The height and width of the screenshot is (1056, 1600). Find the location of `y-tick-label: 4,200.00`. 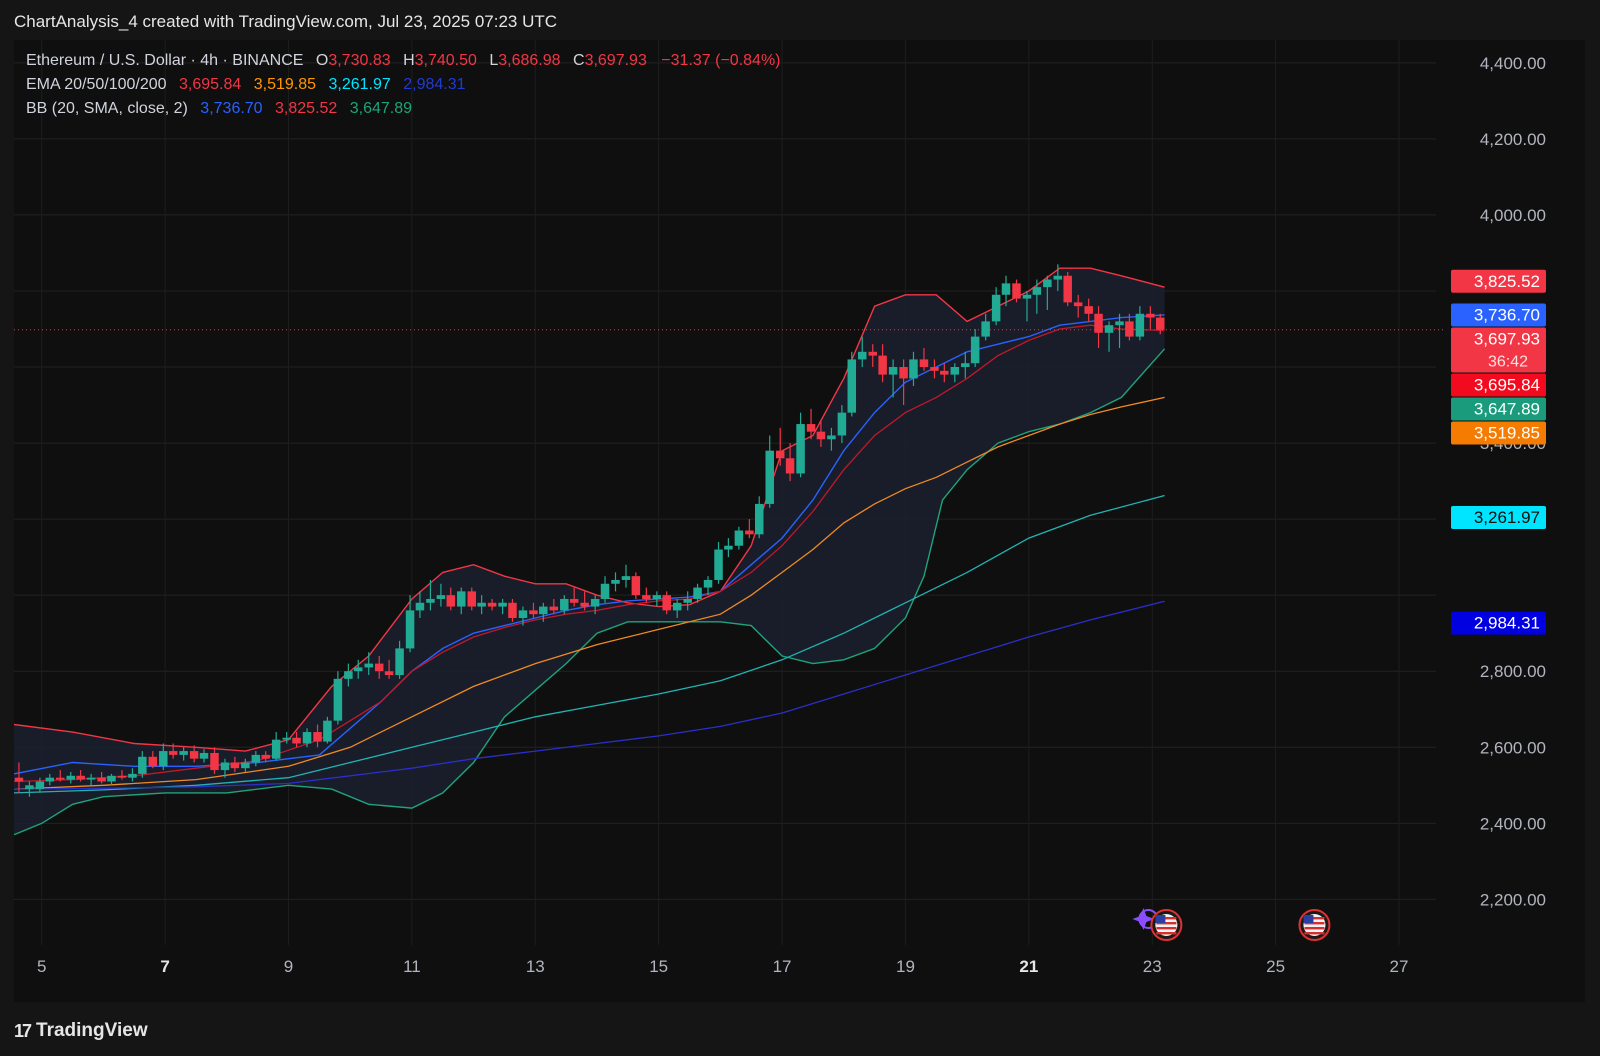

y-tick-label: 4,200.00 is located at coordinates (1513, 139).